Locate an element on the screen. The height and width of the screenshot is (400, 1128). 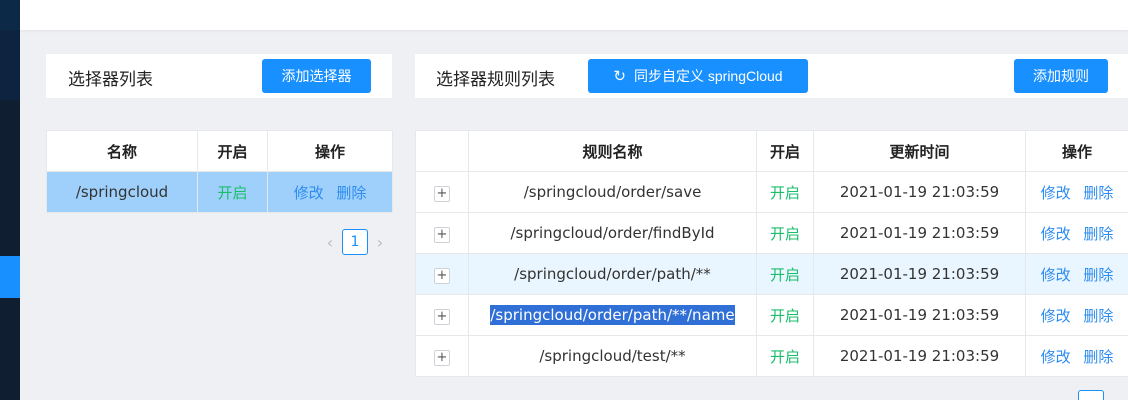
sync-button-label: 同步自定义 springCloud is located at coordinates (708, 76).